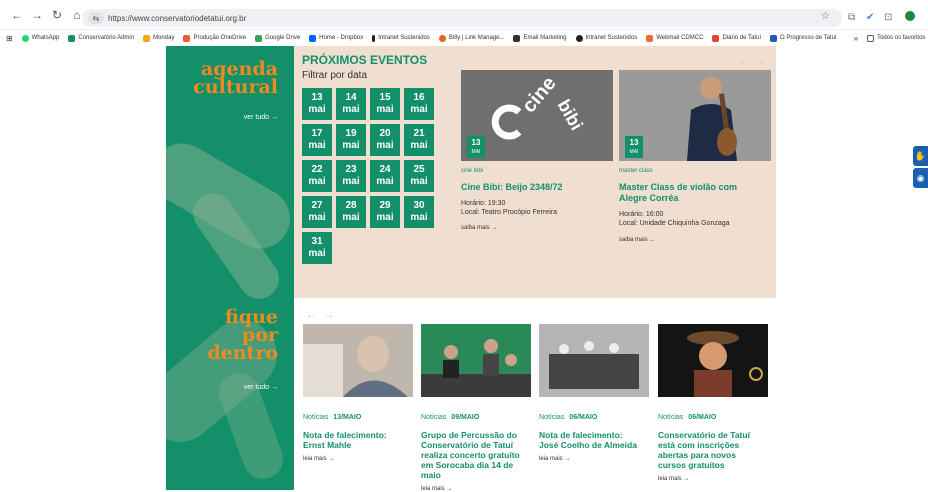 The height and width of the screenshot is (492, 928). Describe the element at coordinates (450, 417) in the screenshot. I see `news-meta: Notícias 09/MAIO` at that location.